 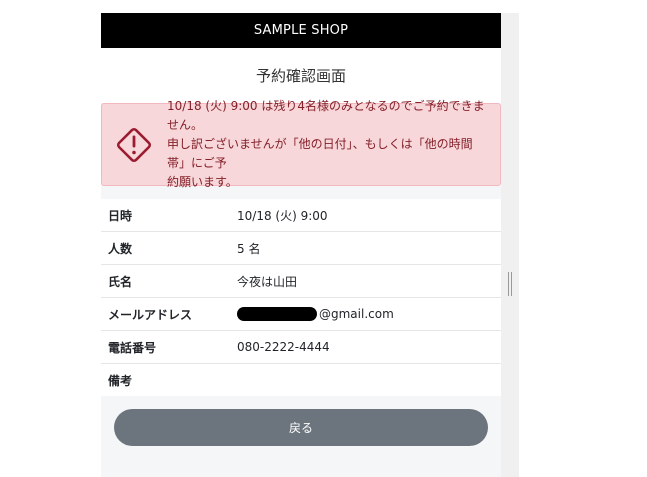 What do you see at coordinates (150, 314) in the screenshot?
I see `detail-label: メールアドレス` at bounding box center [150, 314].